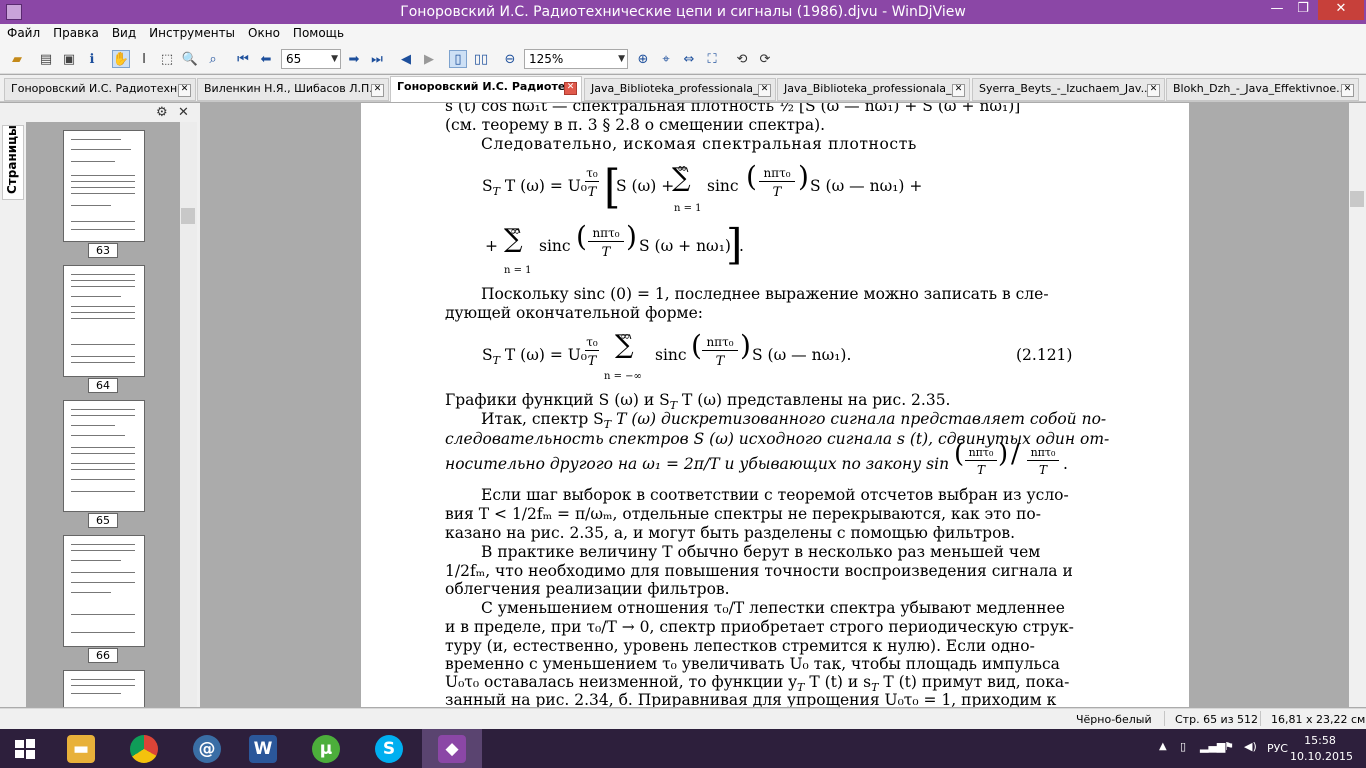  What do you see at coordinates (389, 748) in the screenshot?
I see `taskbar-skype: S` at bounding box center [389, 748].